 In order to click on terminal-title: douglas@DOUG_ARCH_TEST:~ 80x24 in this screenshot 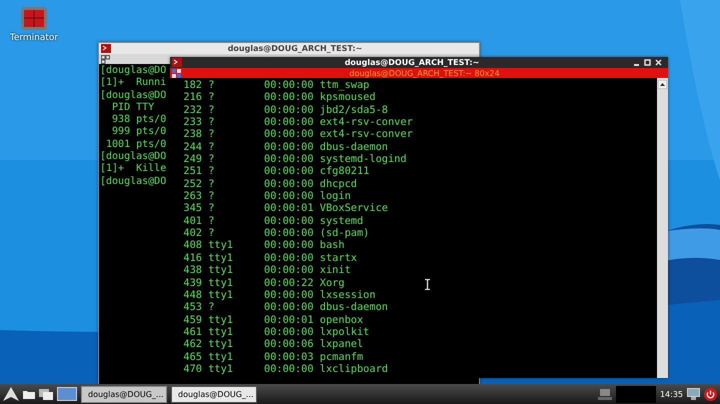, I will do `click(424, 73)`.